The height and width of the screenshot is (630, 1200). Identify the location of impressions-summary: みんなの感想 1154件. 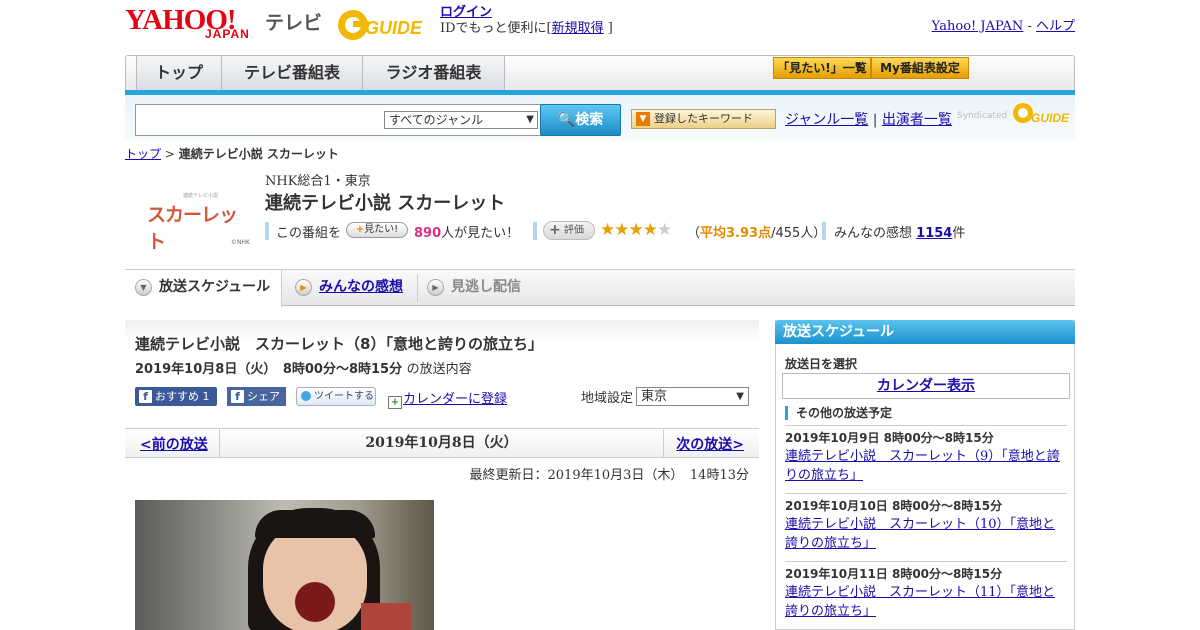
(899, 231).